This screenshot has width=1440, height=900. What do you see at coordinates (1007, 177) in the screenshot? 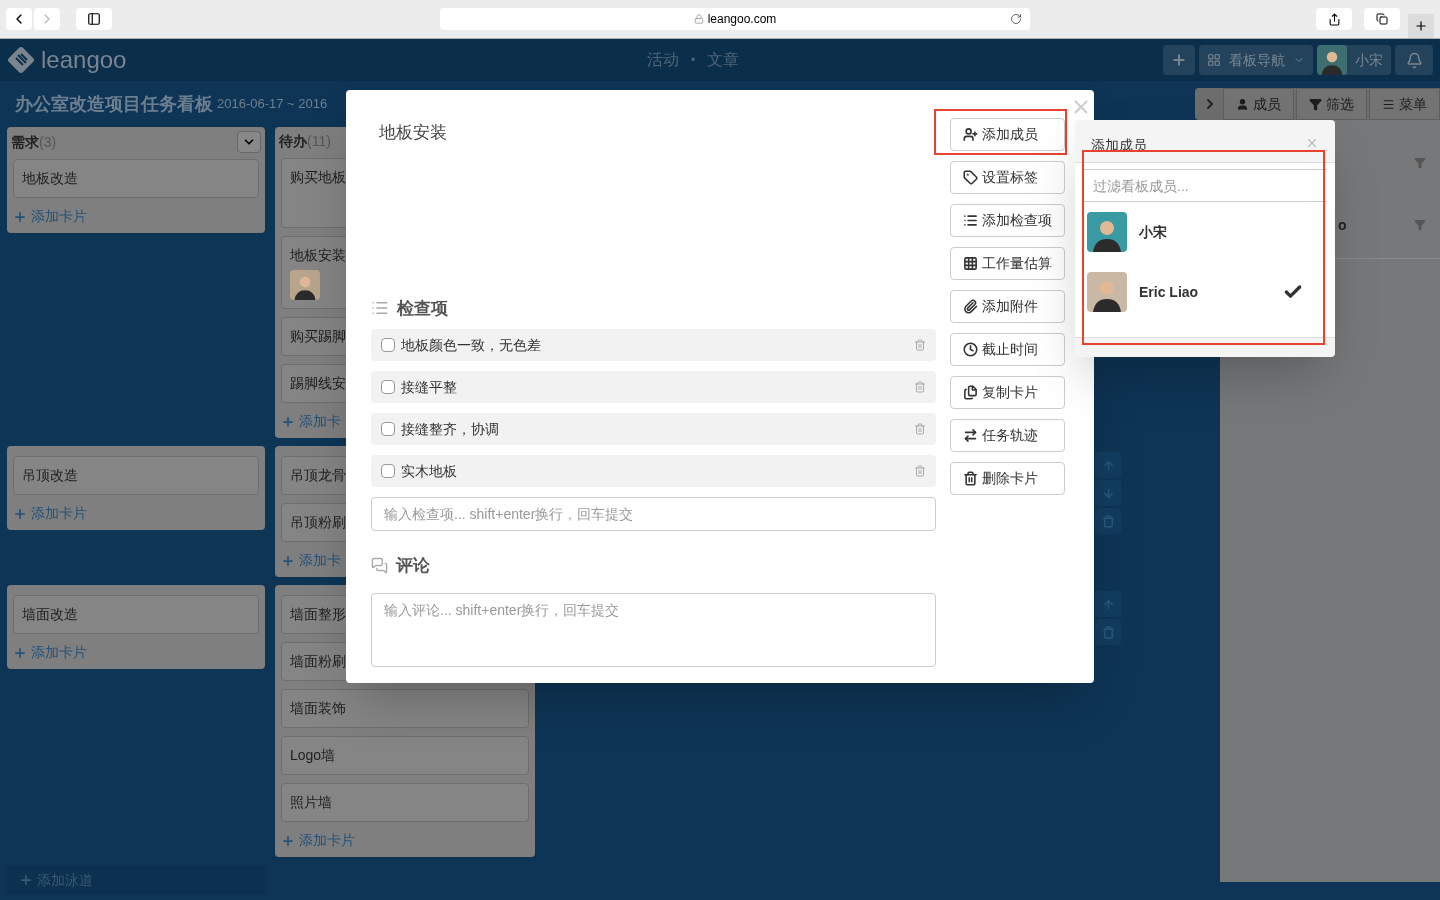
I see `action-button: 设置标签` at bounding box center [1007, 177].